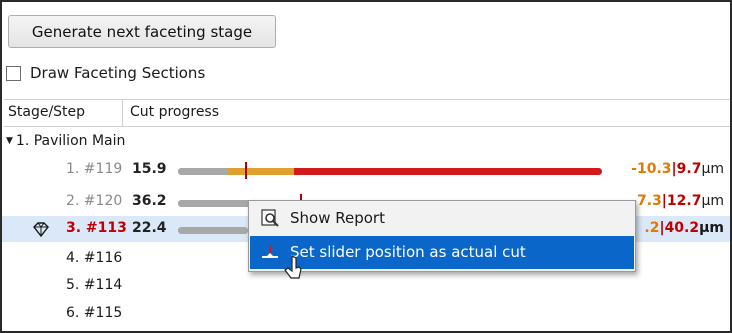 The height and width of the screenshot is (333, 732). What do you see at coordinates (46, 112) in the screenshot?
I see `column-header-stage: Stage/Step` at bounding box center [46, 112].